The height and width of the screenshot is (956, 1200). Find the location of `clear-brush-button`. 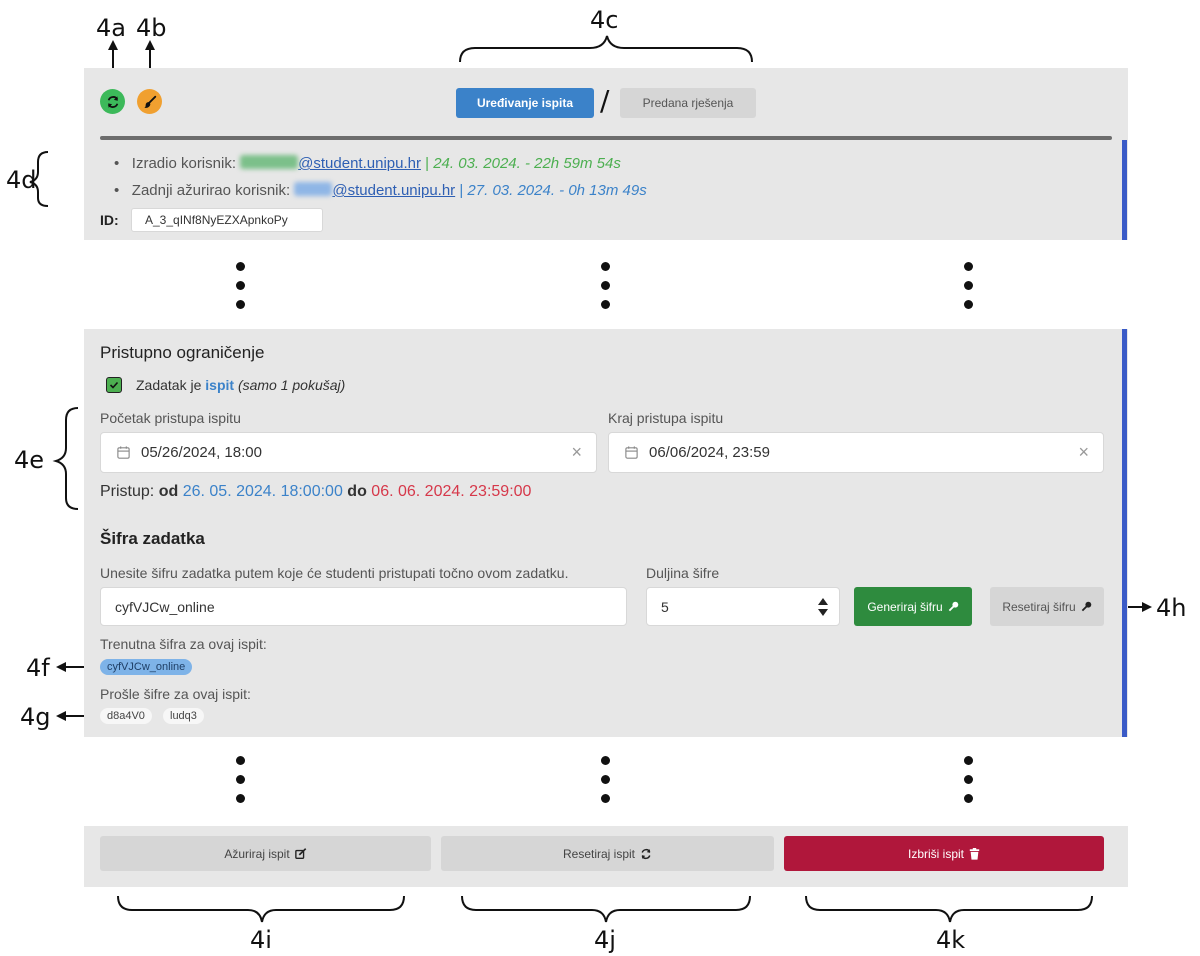

clear-brush-button is located at coordinates (149, 101).